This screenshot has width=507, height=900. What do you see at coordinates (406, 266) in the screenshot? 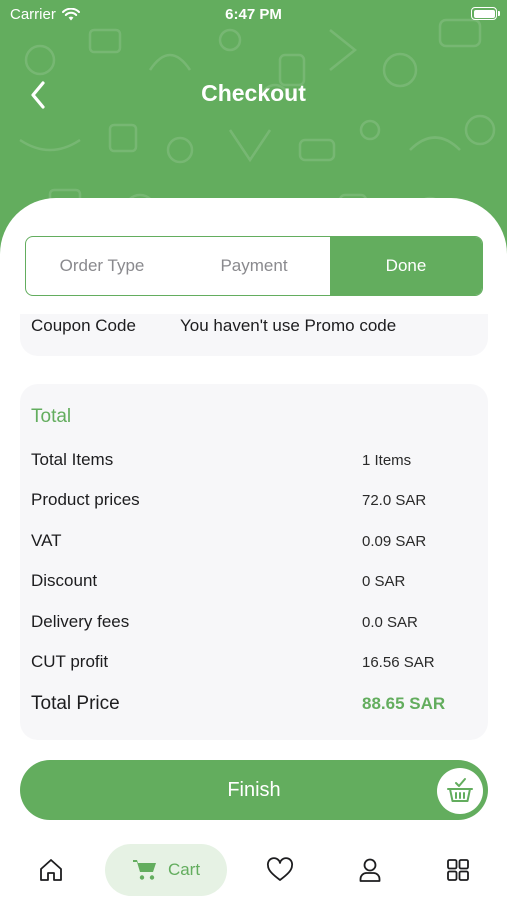
I see `step-done: Done` at bounding box center [406, 266].